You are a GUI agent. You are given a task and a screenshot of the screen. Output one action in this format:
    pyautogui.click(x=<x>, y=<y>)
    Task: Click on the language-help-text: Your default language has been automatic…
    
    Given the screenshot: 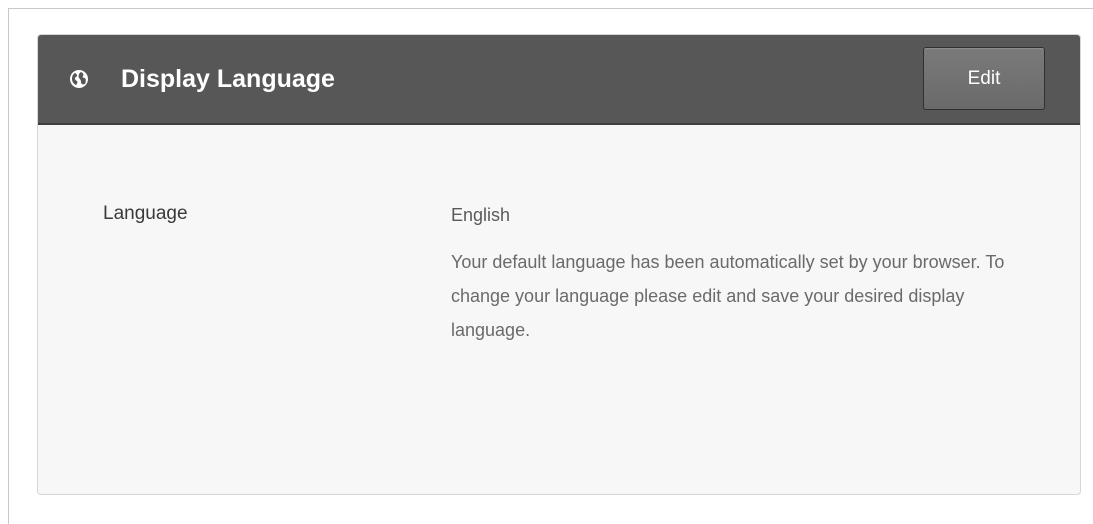 What is the action you would take?
    pyautogui.click(x=728, y=296)
    